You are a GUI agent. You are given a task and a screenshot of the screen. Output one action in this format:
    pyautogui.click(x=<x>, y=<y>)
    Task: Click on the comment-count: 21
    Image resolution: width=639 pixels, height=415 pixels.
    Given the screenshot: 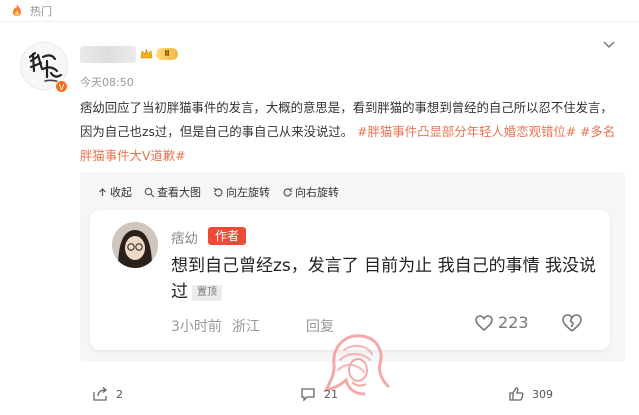 What is the action you would take?
    pyautogui.click(x=331, y=394)
    